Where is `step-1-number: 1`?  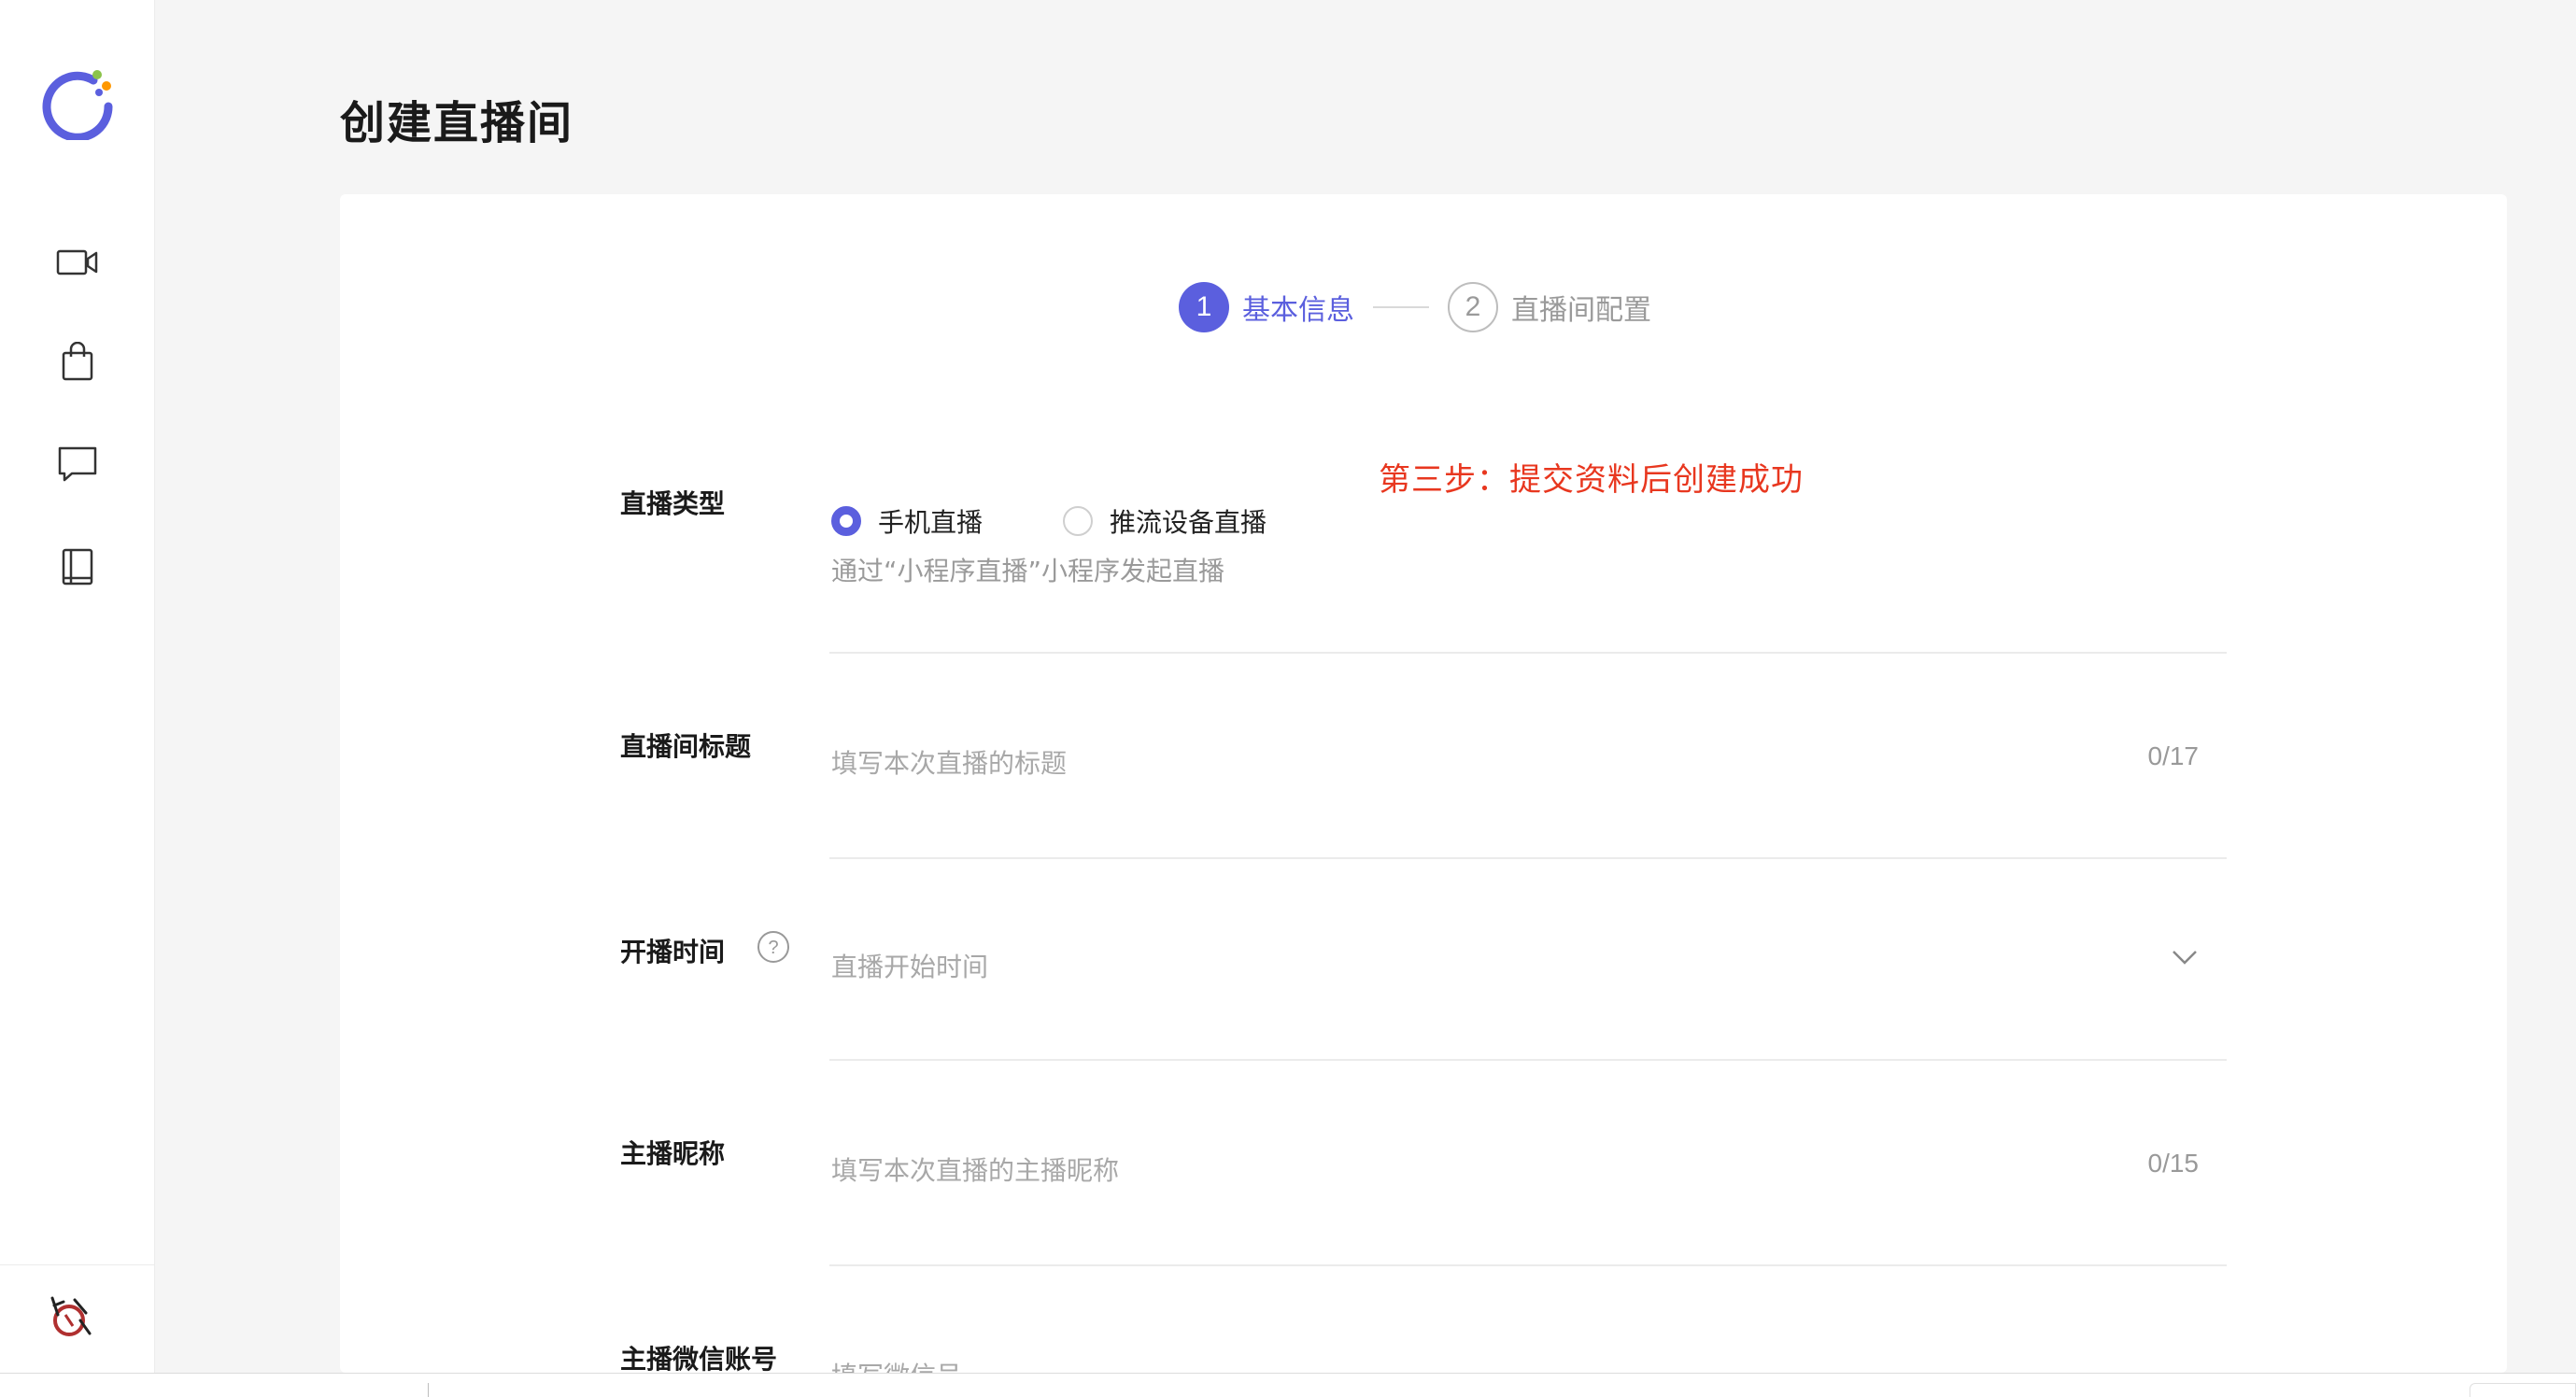
step-1-number: 1 is located at coordinates (1204, 307).